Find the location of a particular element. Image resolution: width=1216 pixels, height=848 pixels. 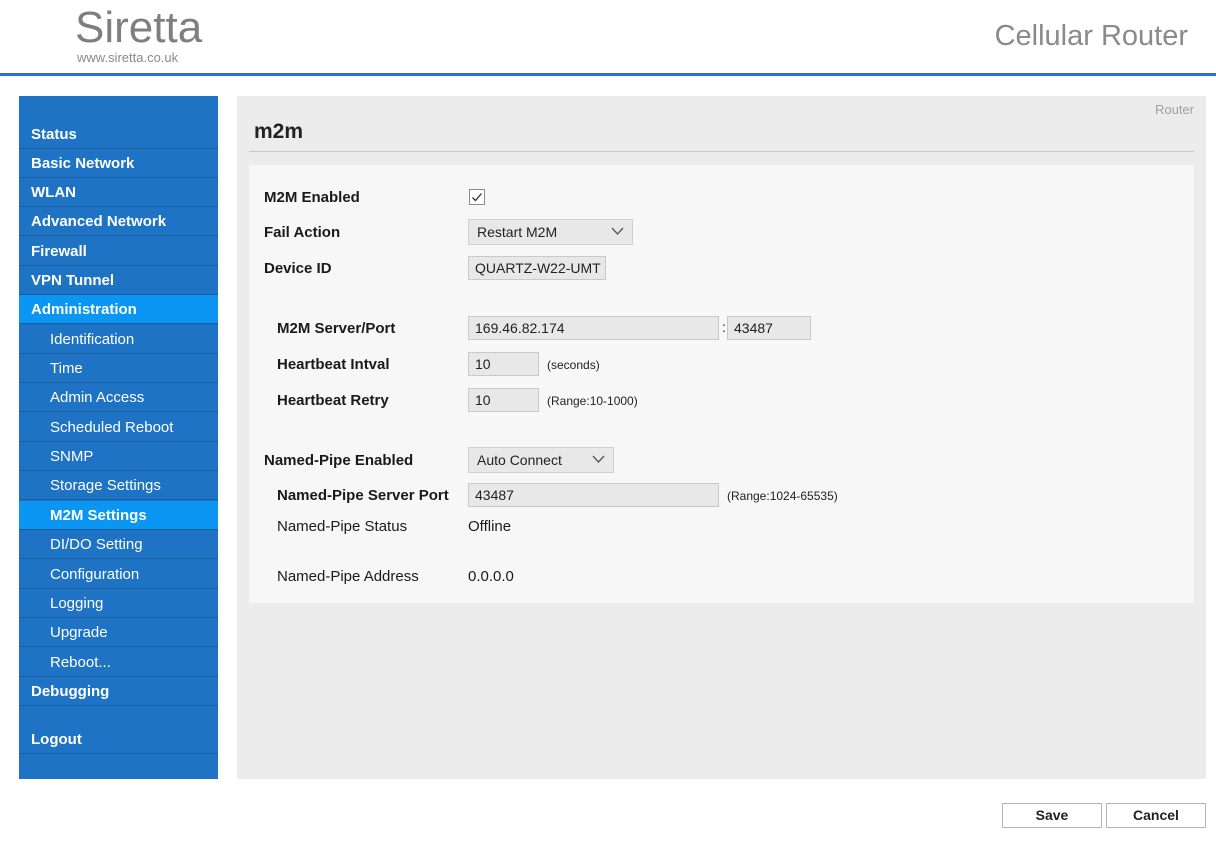

sidebar-item-firewall: Firewall is located at coordinates (118, 251).